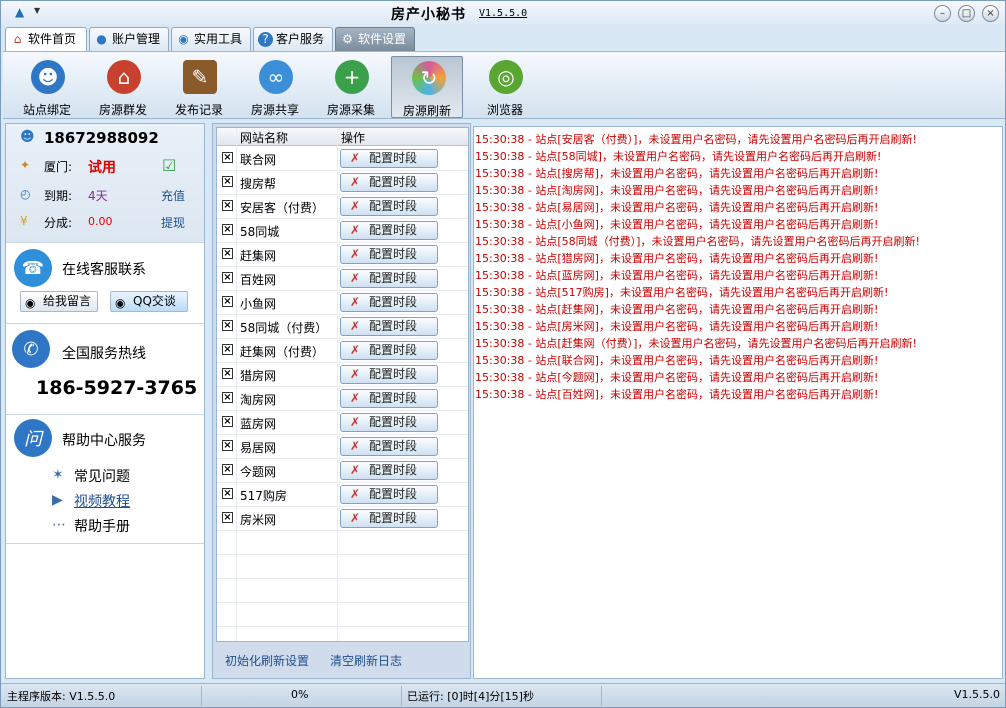 This screenshot has height=708, width=1006. Describe the element at coordinates (59, 525) in the screenshot. I see `ellipsis-icon: ⋯` at that location.